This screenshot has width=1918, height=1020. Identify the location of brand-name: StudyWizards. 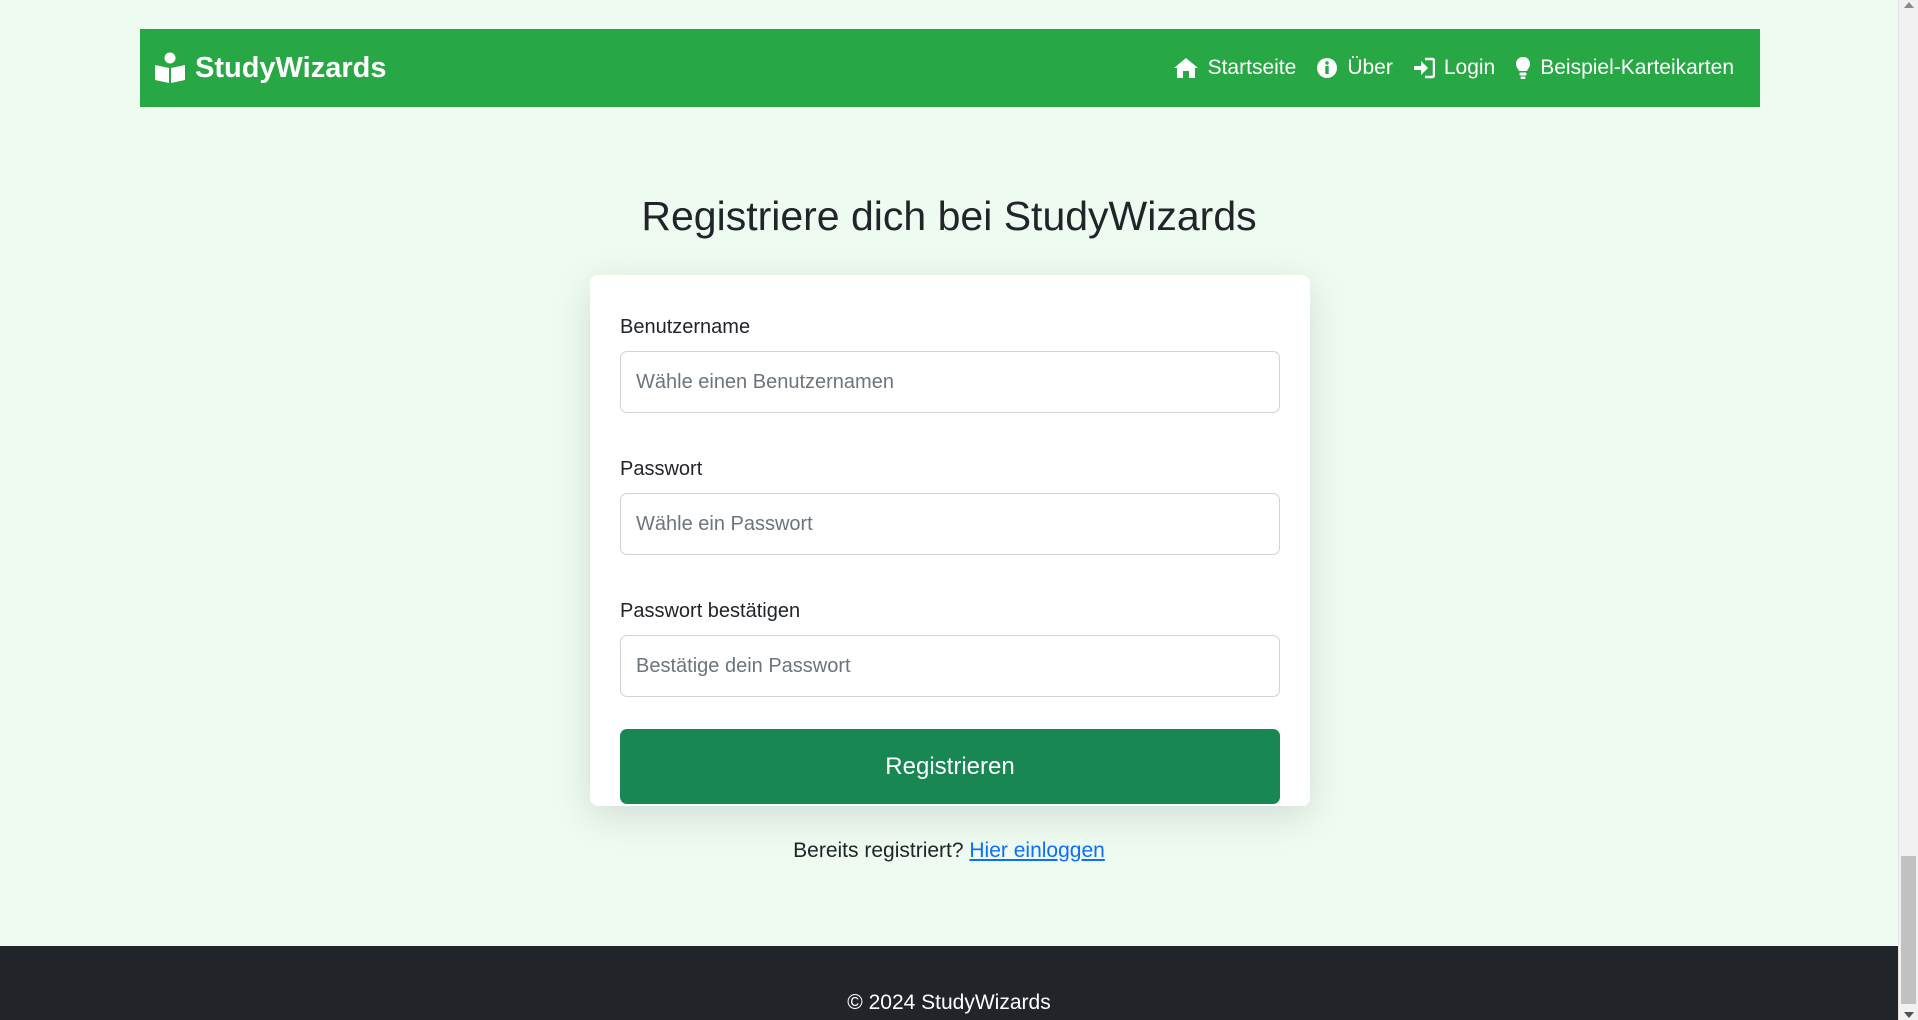
(291, 67).